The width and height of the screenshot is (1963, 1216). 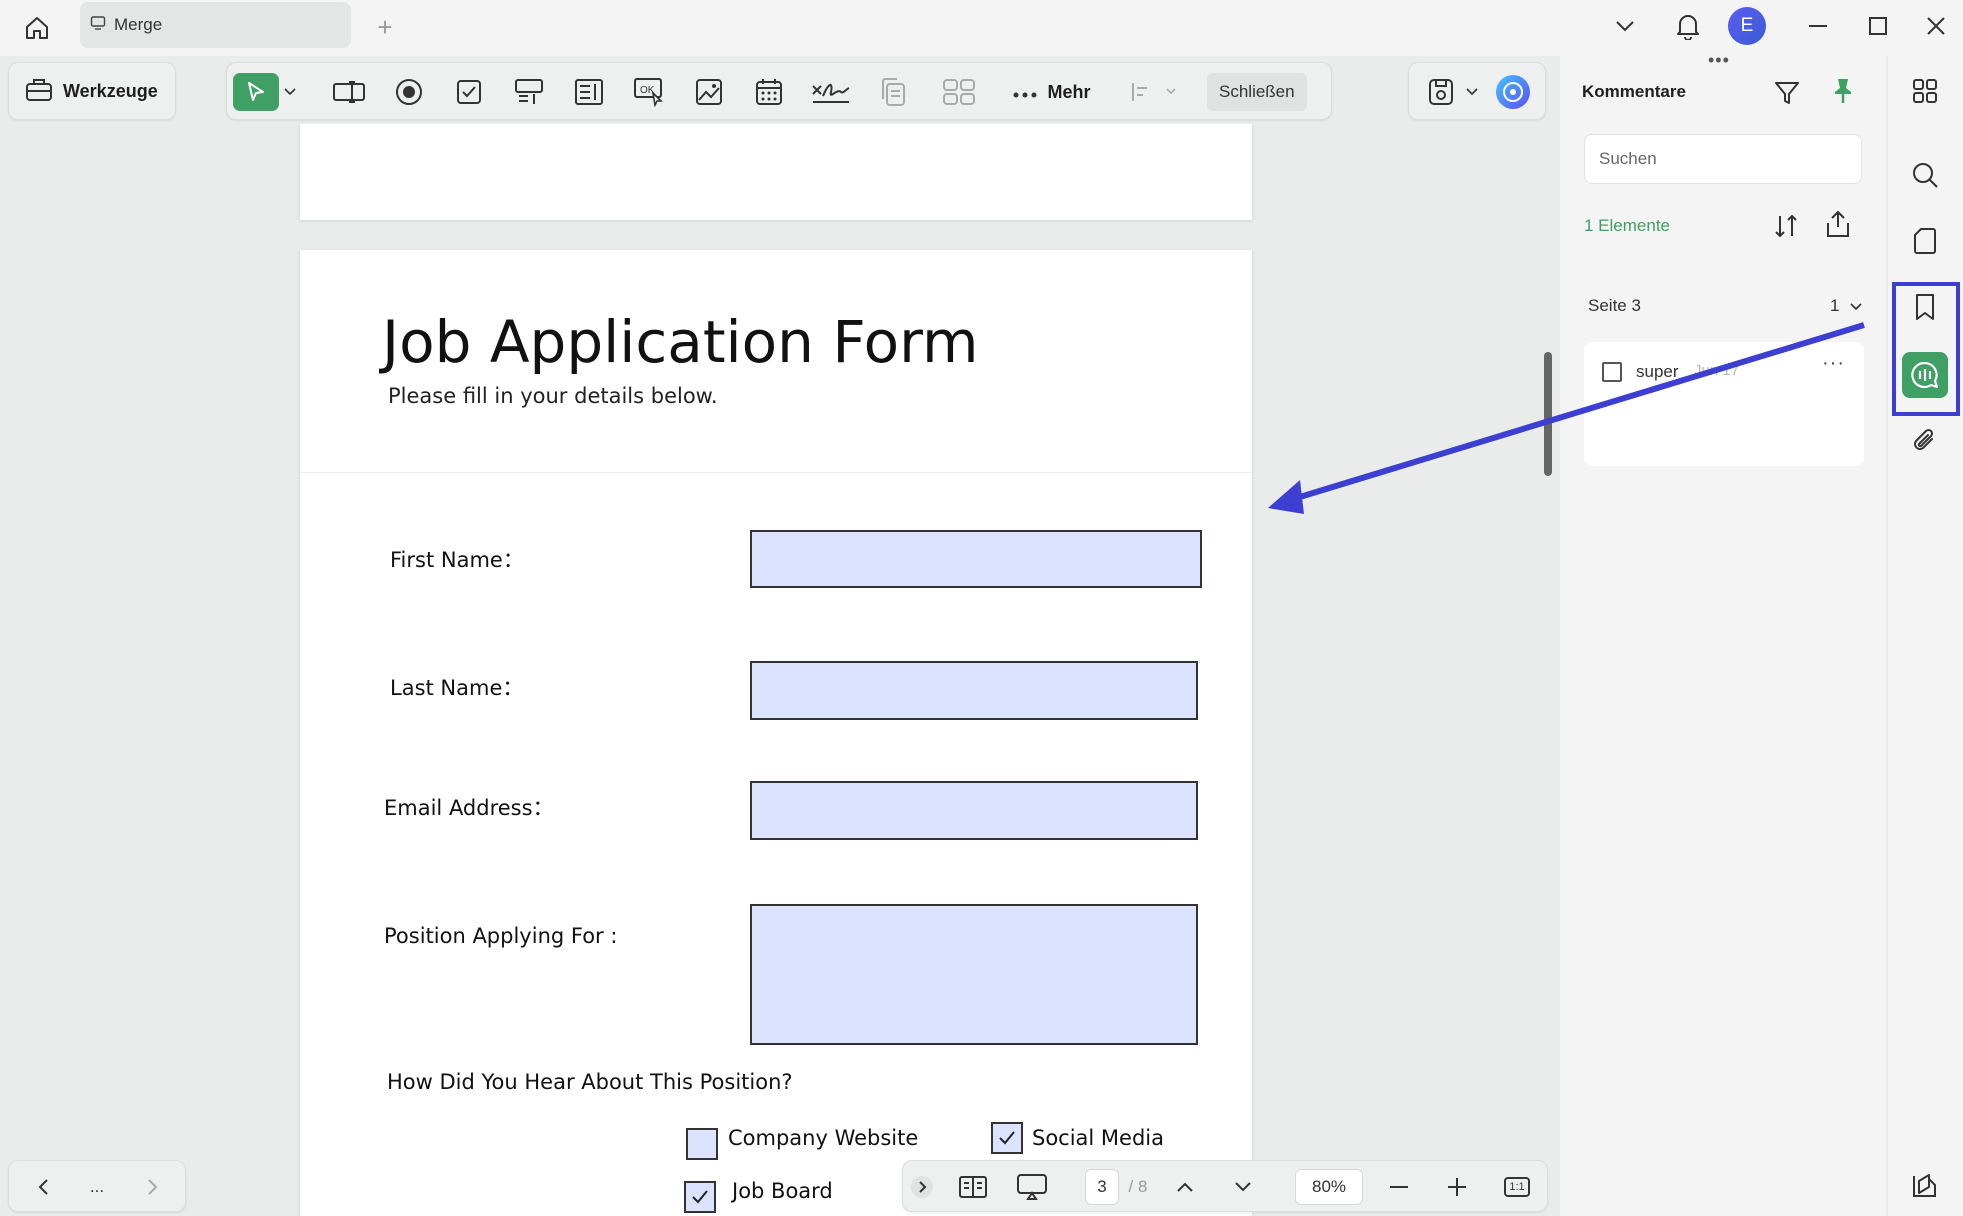 What do you see at coordinates (974, 810) in the screenshot?
I see `email-field` at bounding box center [974, 810].